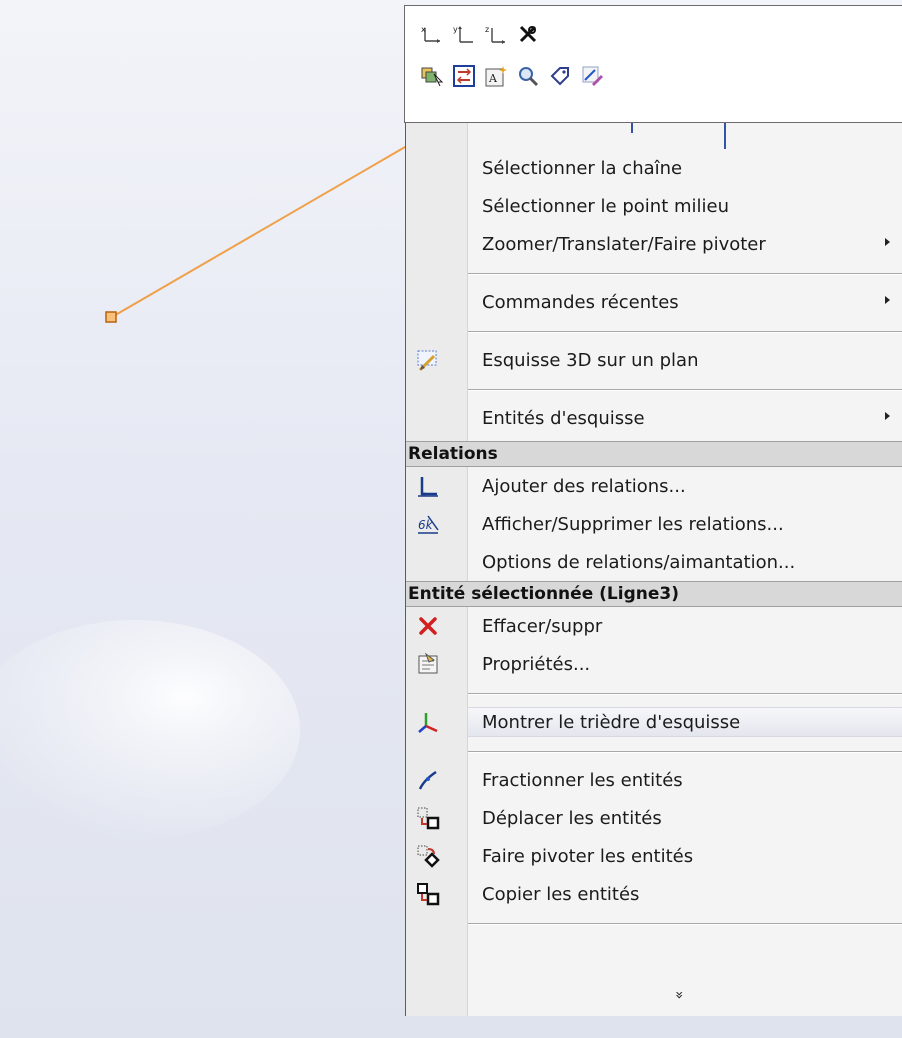 The height and width of the screenshot is (1038, 902). I want to click on svg-text: A, so click(493, 78).